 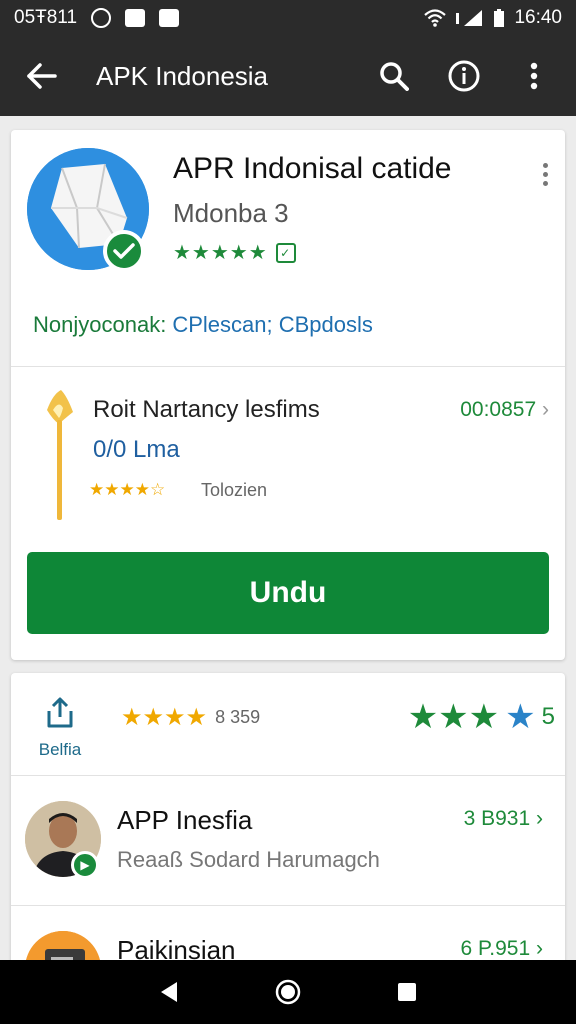 I want to click on app-rating: ★★★★★ ✓, so click(x=234, y=252).